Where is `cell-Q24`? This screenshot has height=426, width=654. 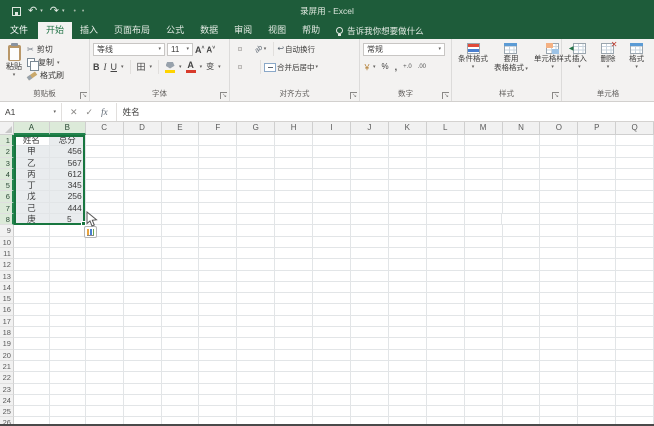 cell-Q24 is located at coordinates (635, 400).